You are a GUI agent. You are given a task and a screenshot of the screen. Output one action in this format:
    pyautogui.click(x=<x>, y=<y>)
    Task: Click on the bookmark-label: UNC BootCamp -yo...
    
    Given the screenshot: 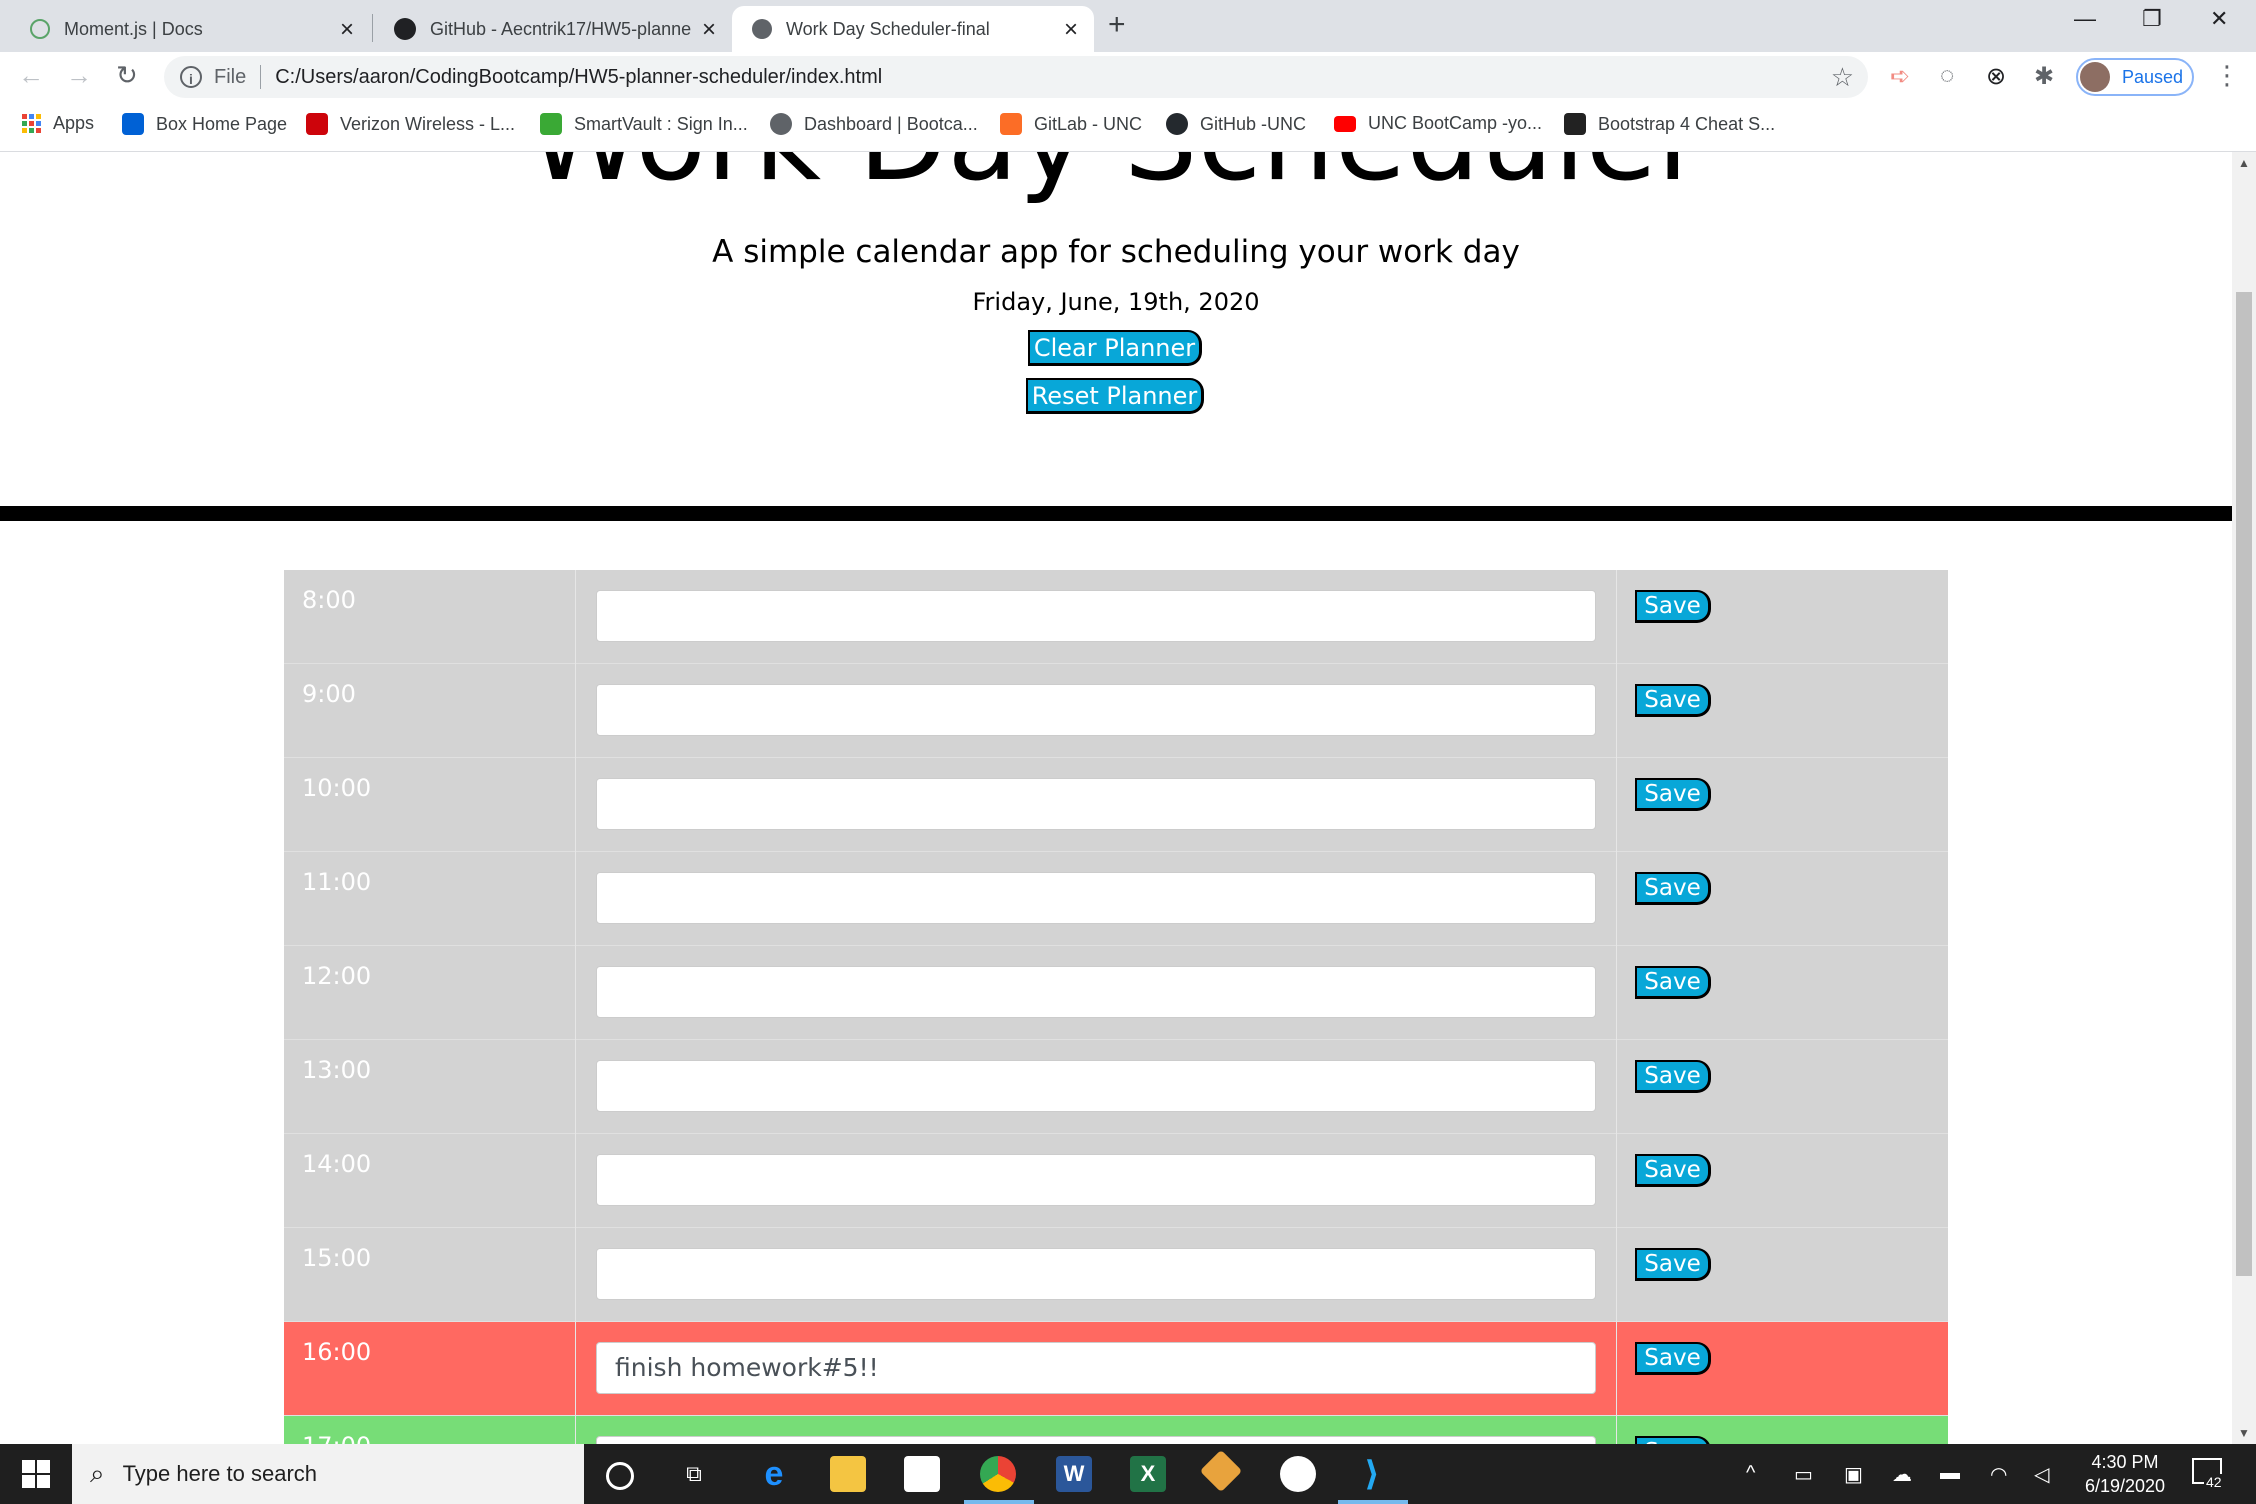 What is the action you would take?
    pyautogui.click(x=1455, y=123)
    